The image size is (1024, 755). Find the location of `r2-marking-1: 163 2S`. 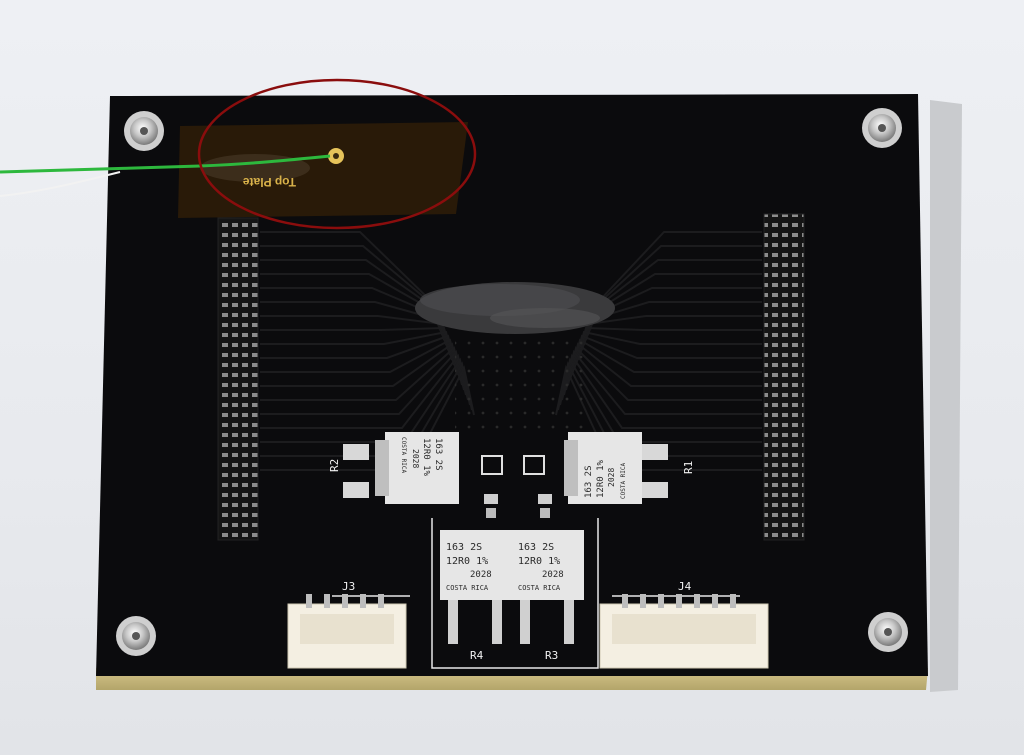

r2-marking-1: 163 2S is located at coordinates (438, 454).